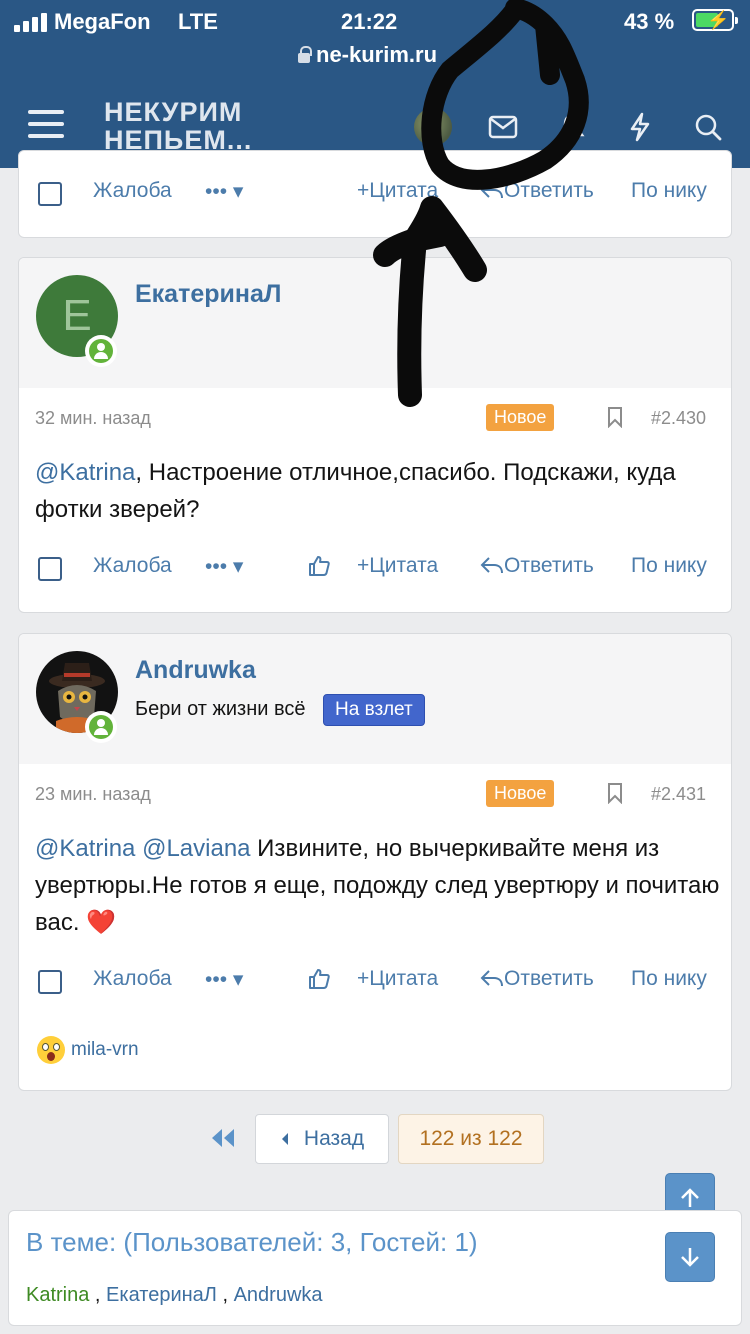 Image resolution: width=750 pixels, height=1334 pixels. I want to click on online-user-link: Andruwka, so click(278, 1295).